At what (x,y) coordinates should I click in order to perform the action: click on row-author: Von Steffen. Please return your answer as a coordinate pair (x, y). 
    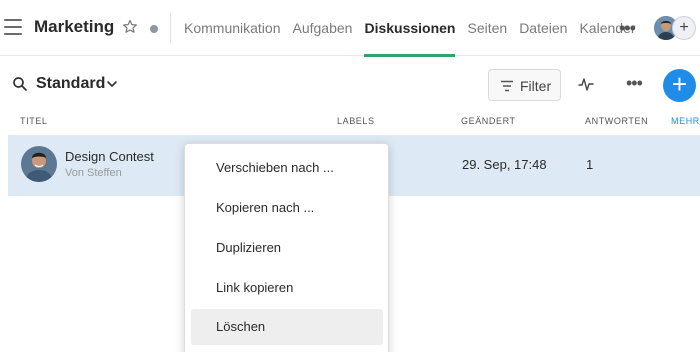
    Looking at the image, I should click on (93, 173).